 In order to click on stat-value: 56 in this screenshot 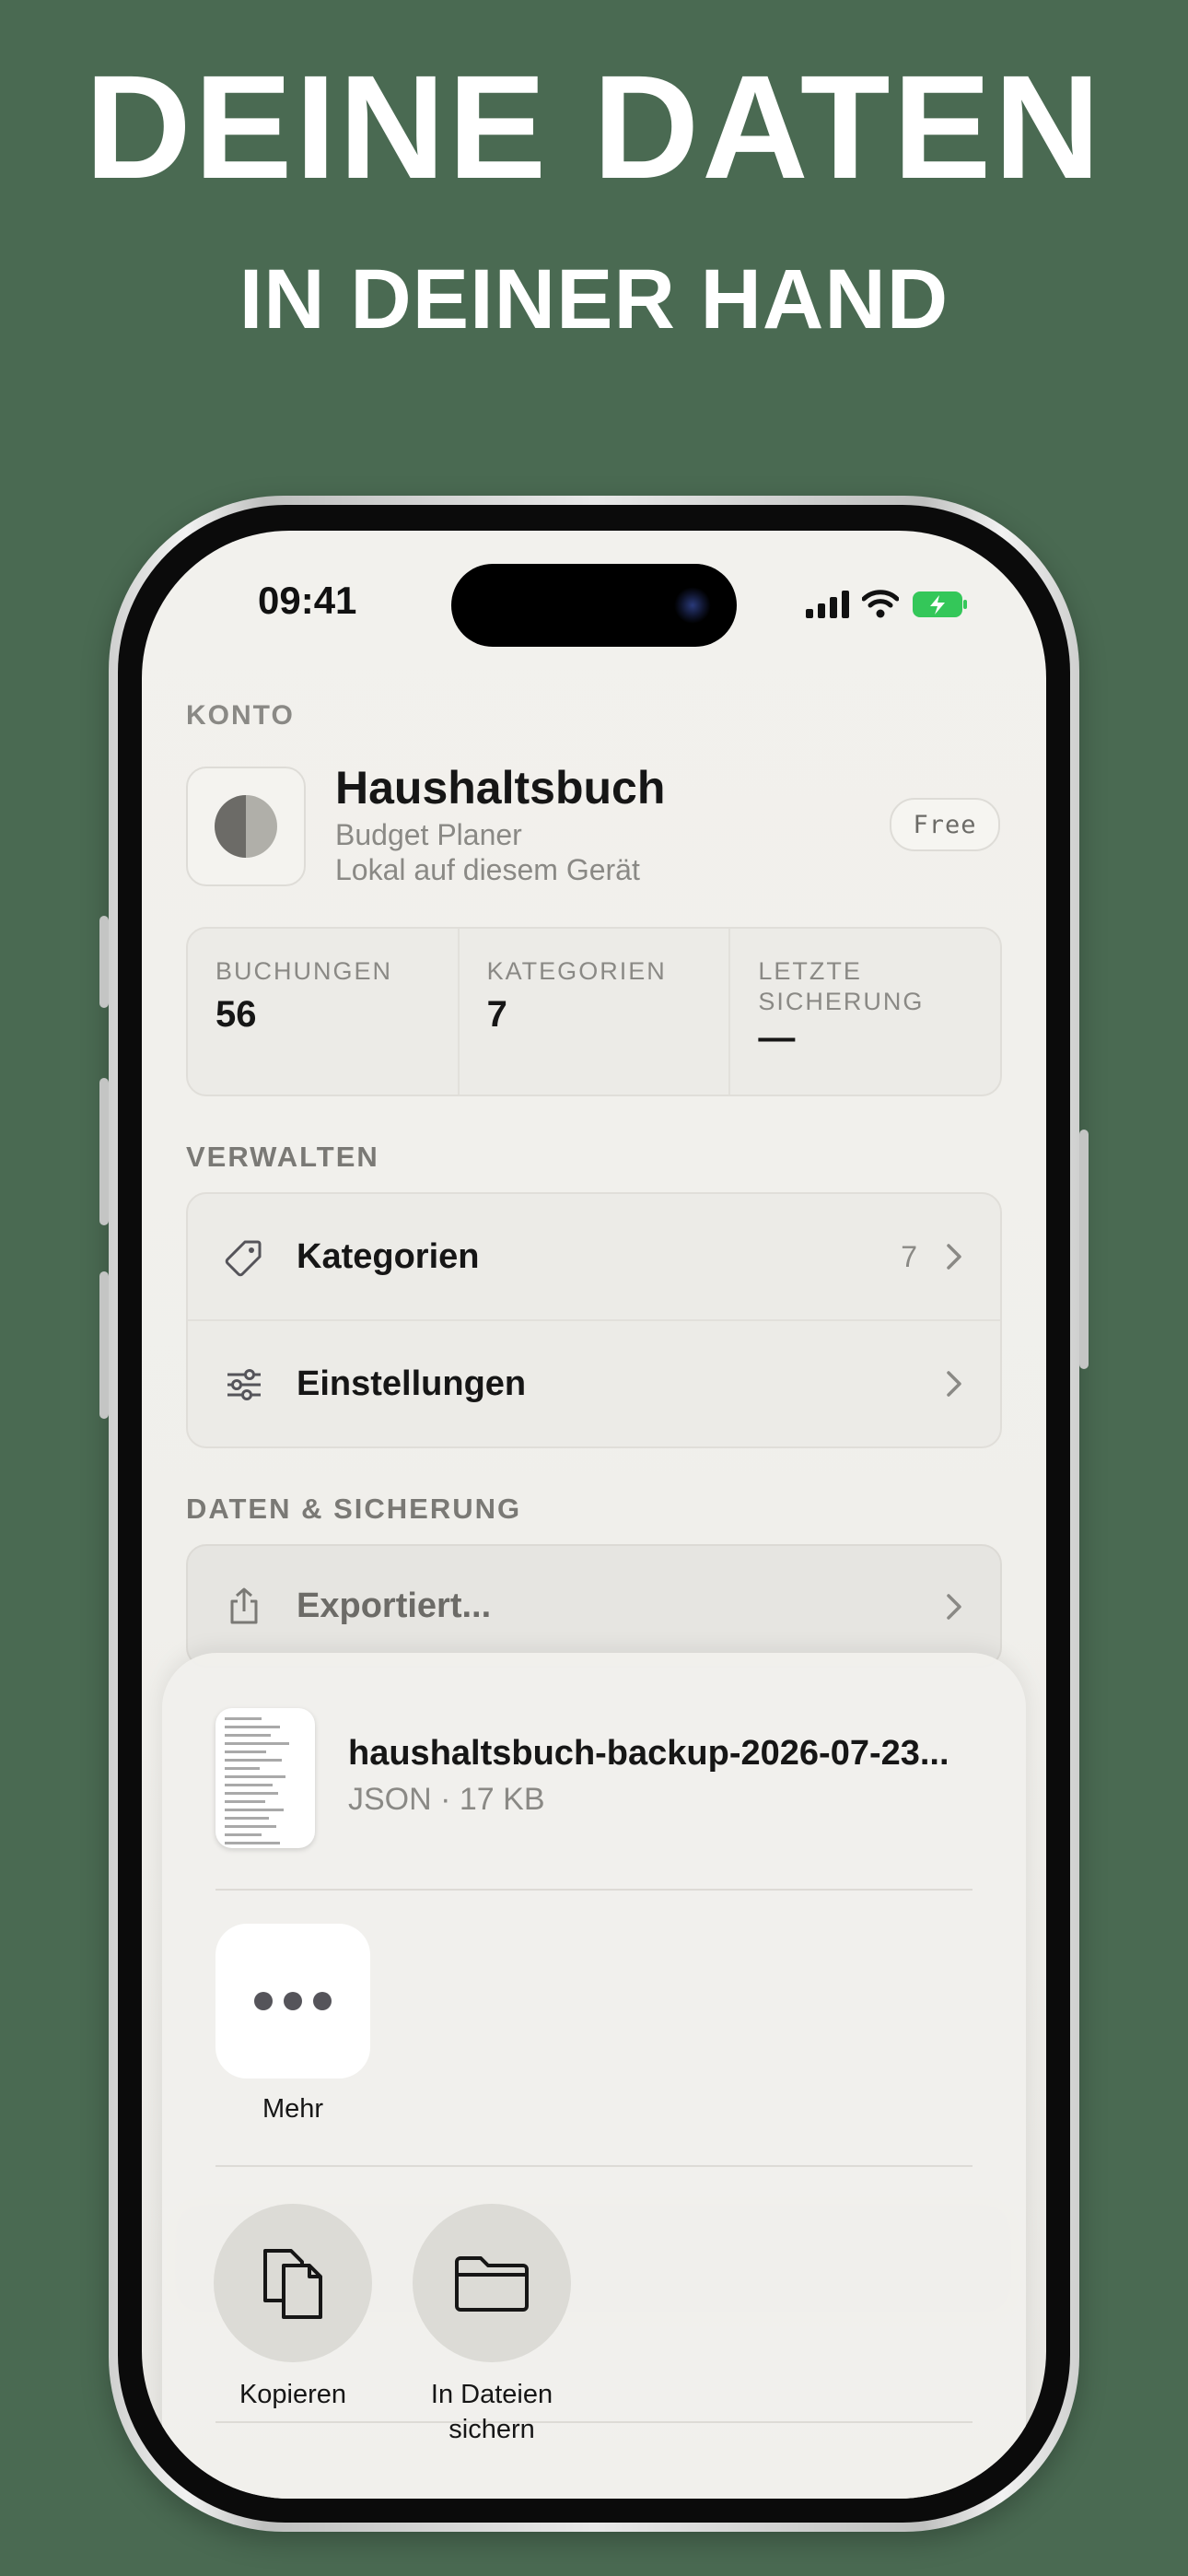, I will do `click(236, 1015)`.